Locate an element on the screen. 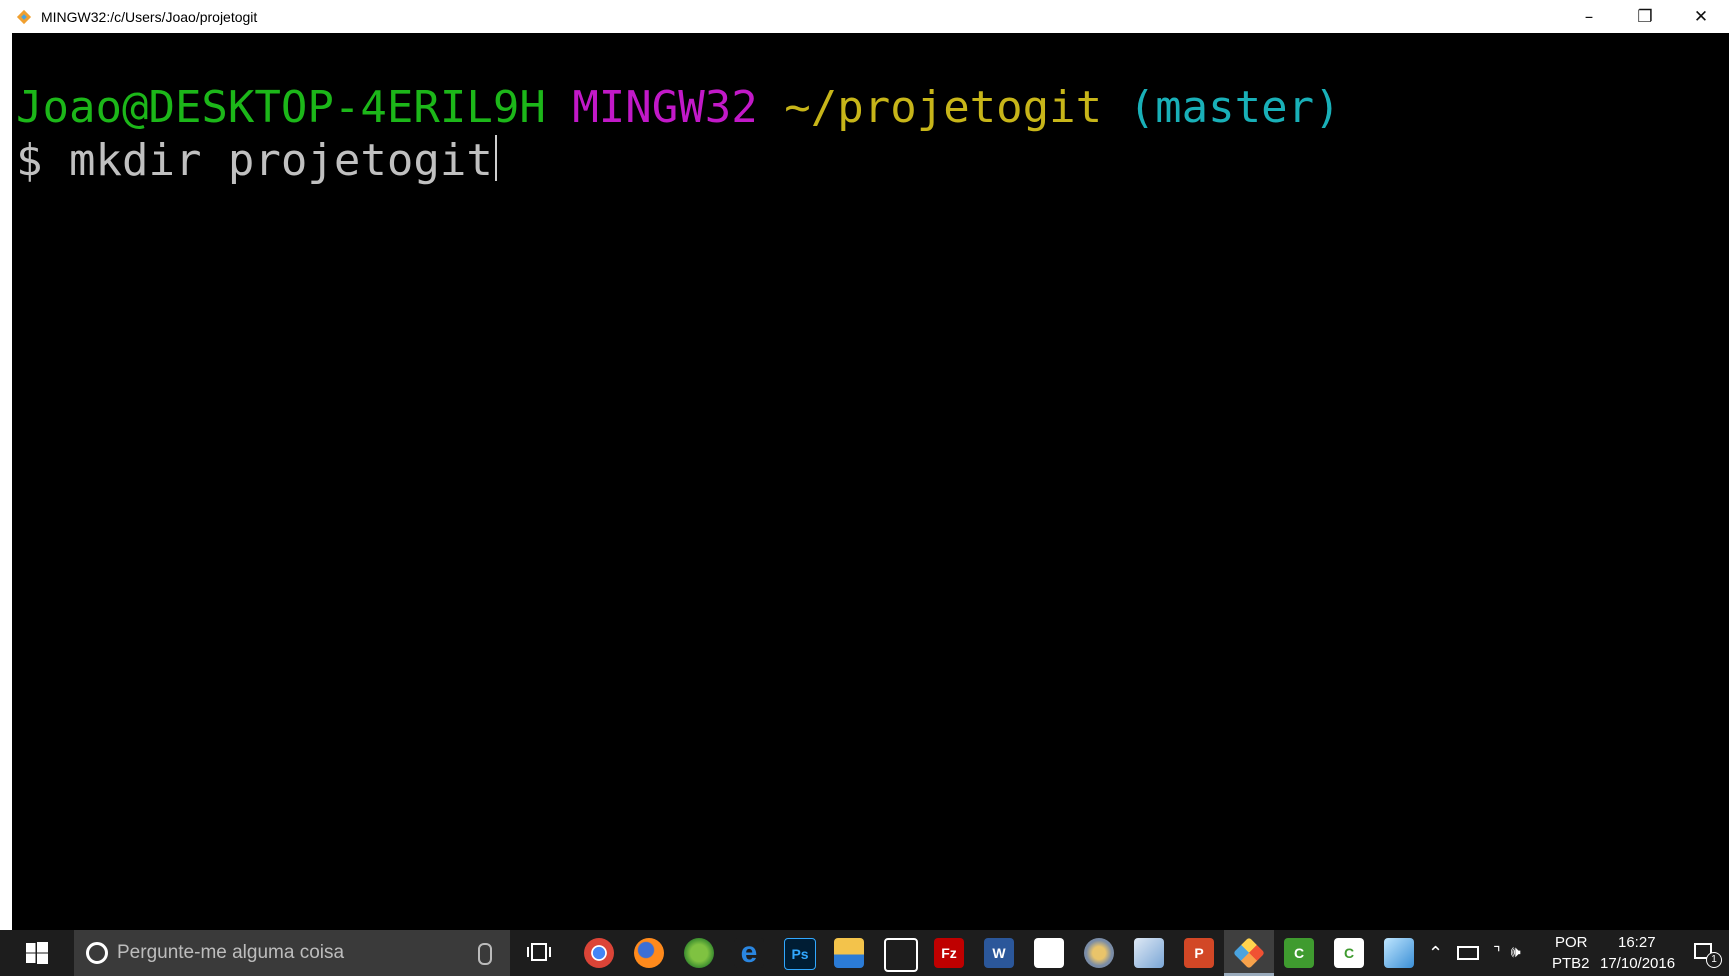 The image size is (1729, 976). show-hidden-icons-icon: ⌃ is located at coordinates (1435, 953).